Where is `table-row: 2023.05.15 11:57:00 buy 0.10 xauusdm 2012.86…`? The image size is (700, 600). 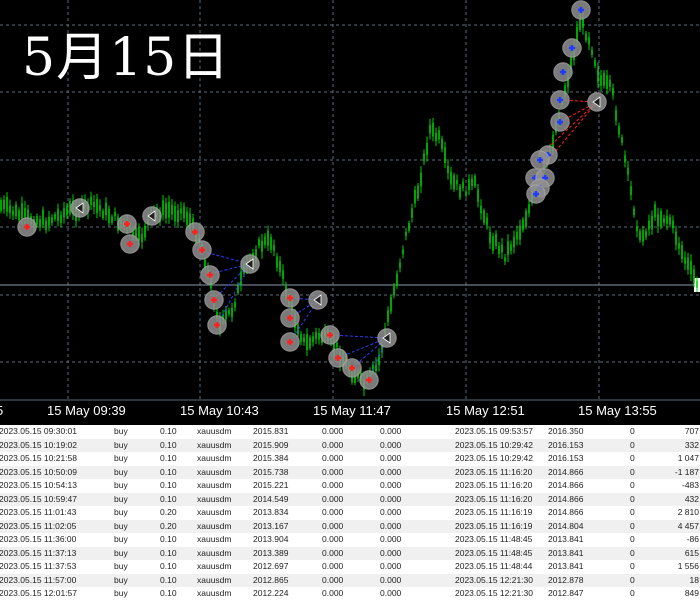 table-row: 2023.05.15 11:57:00 buy 0.10 xauusdm 2012.86… is located at coordinates (350, 580).